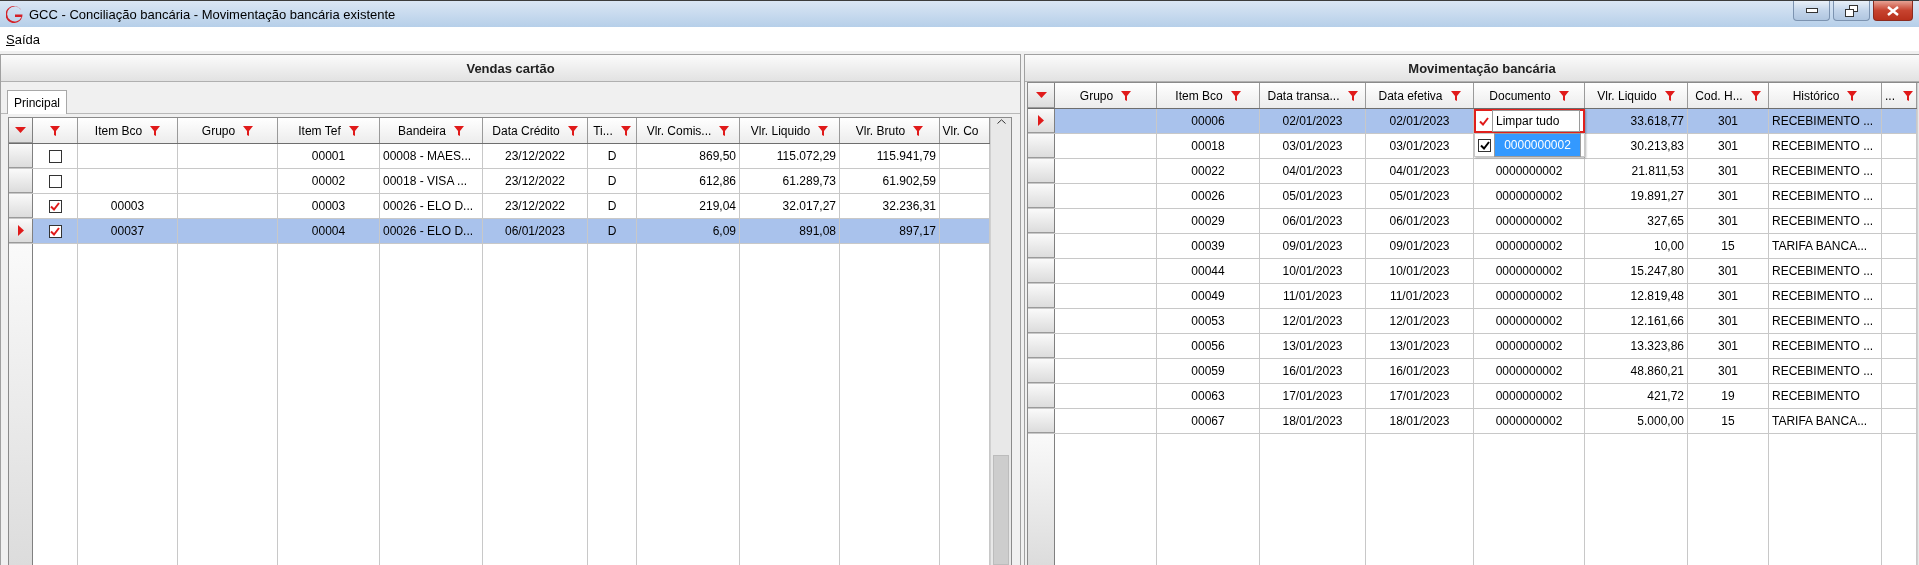 Image resolution: width=1919 pixels, height=565 pixels. I want to click on table-cell: 0000000002, so click(1529, 421).